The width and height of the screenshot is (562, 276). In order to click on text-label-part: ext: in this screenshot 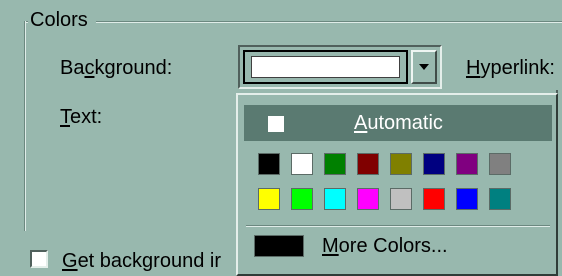, I will do `click(86, 117)`.